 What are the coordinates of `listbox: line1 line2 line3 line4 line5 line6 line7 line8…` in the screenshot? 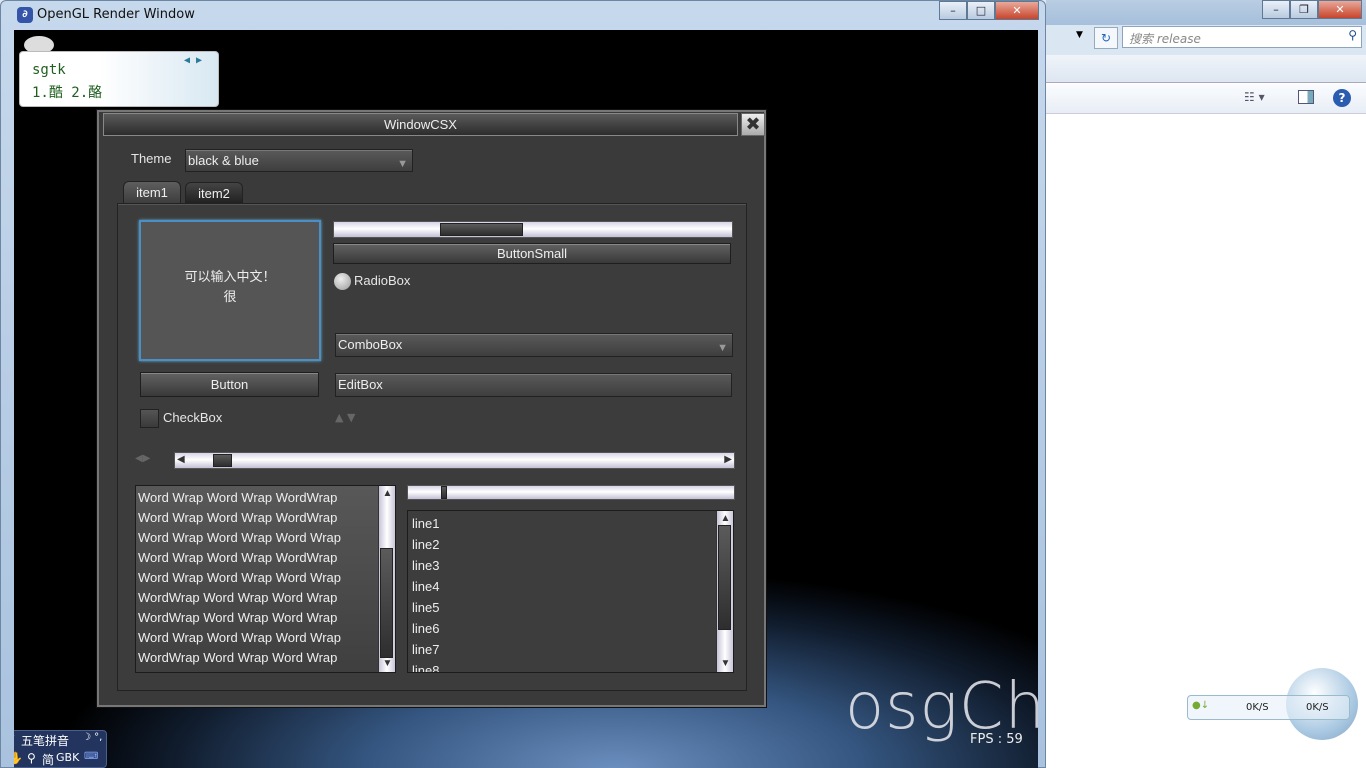 It's located at (570, 591).